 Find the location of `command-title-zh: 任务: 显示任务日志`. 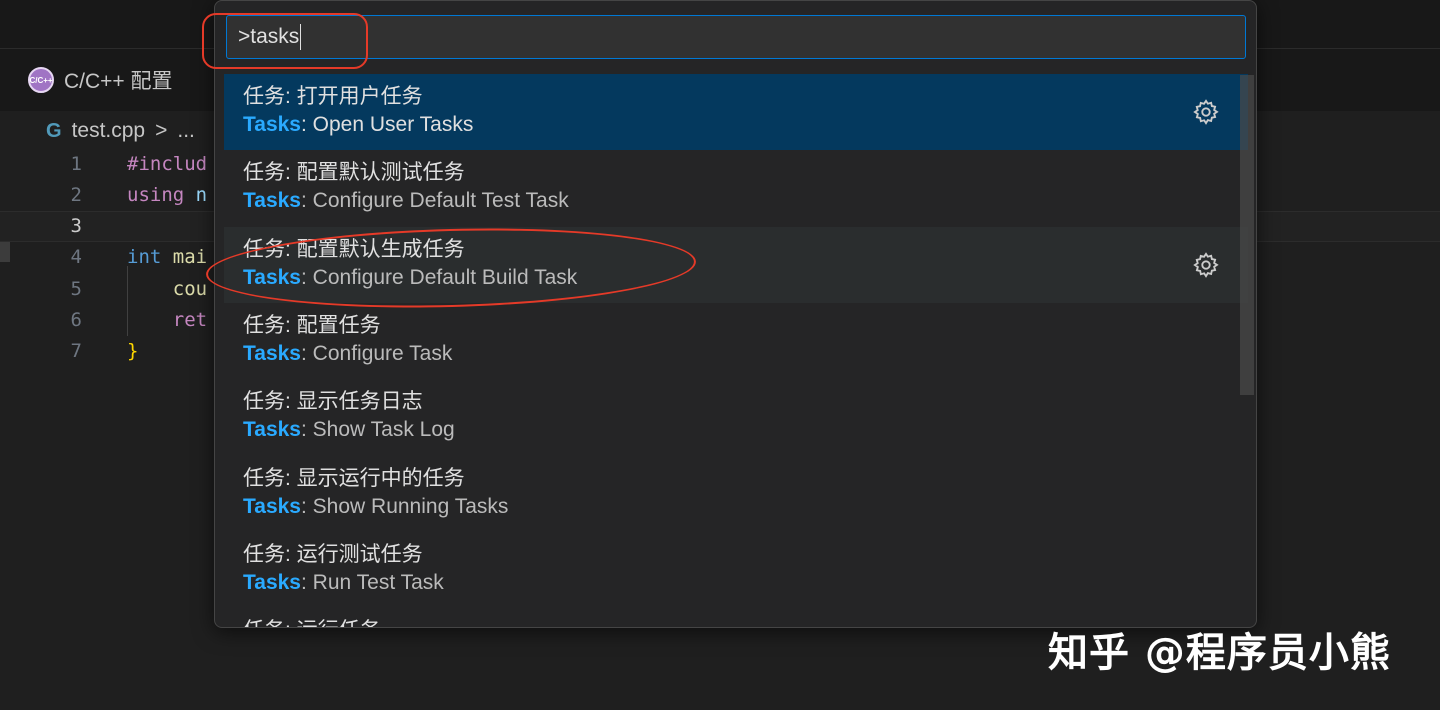

command-title-zh: 任务: 显示任务日志 is located at coordinates (333, 402).